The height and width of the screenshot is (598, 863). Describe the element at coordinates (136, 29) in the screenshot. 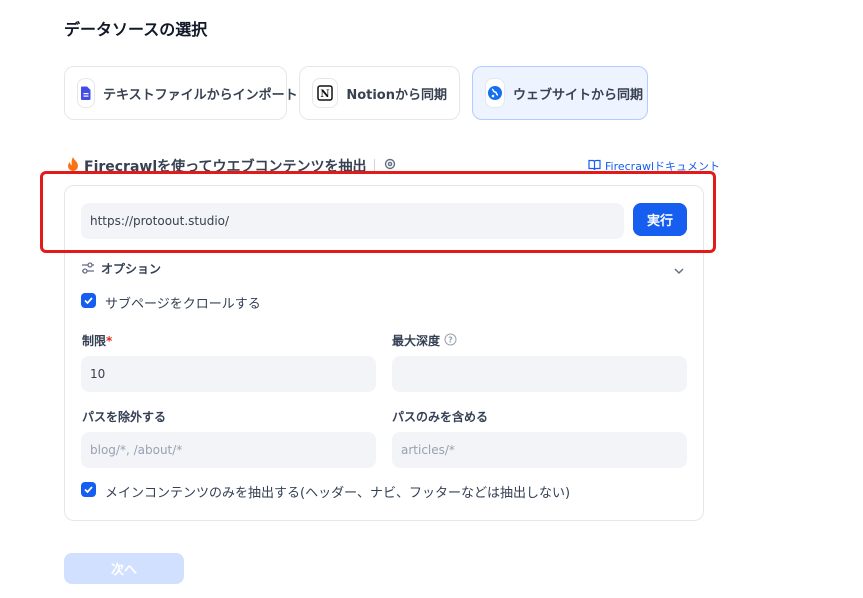

I see `page-title: データソースの選択` at that location.